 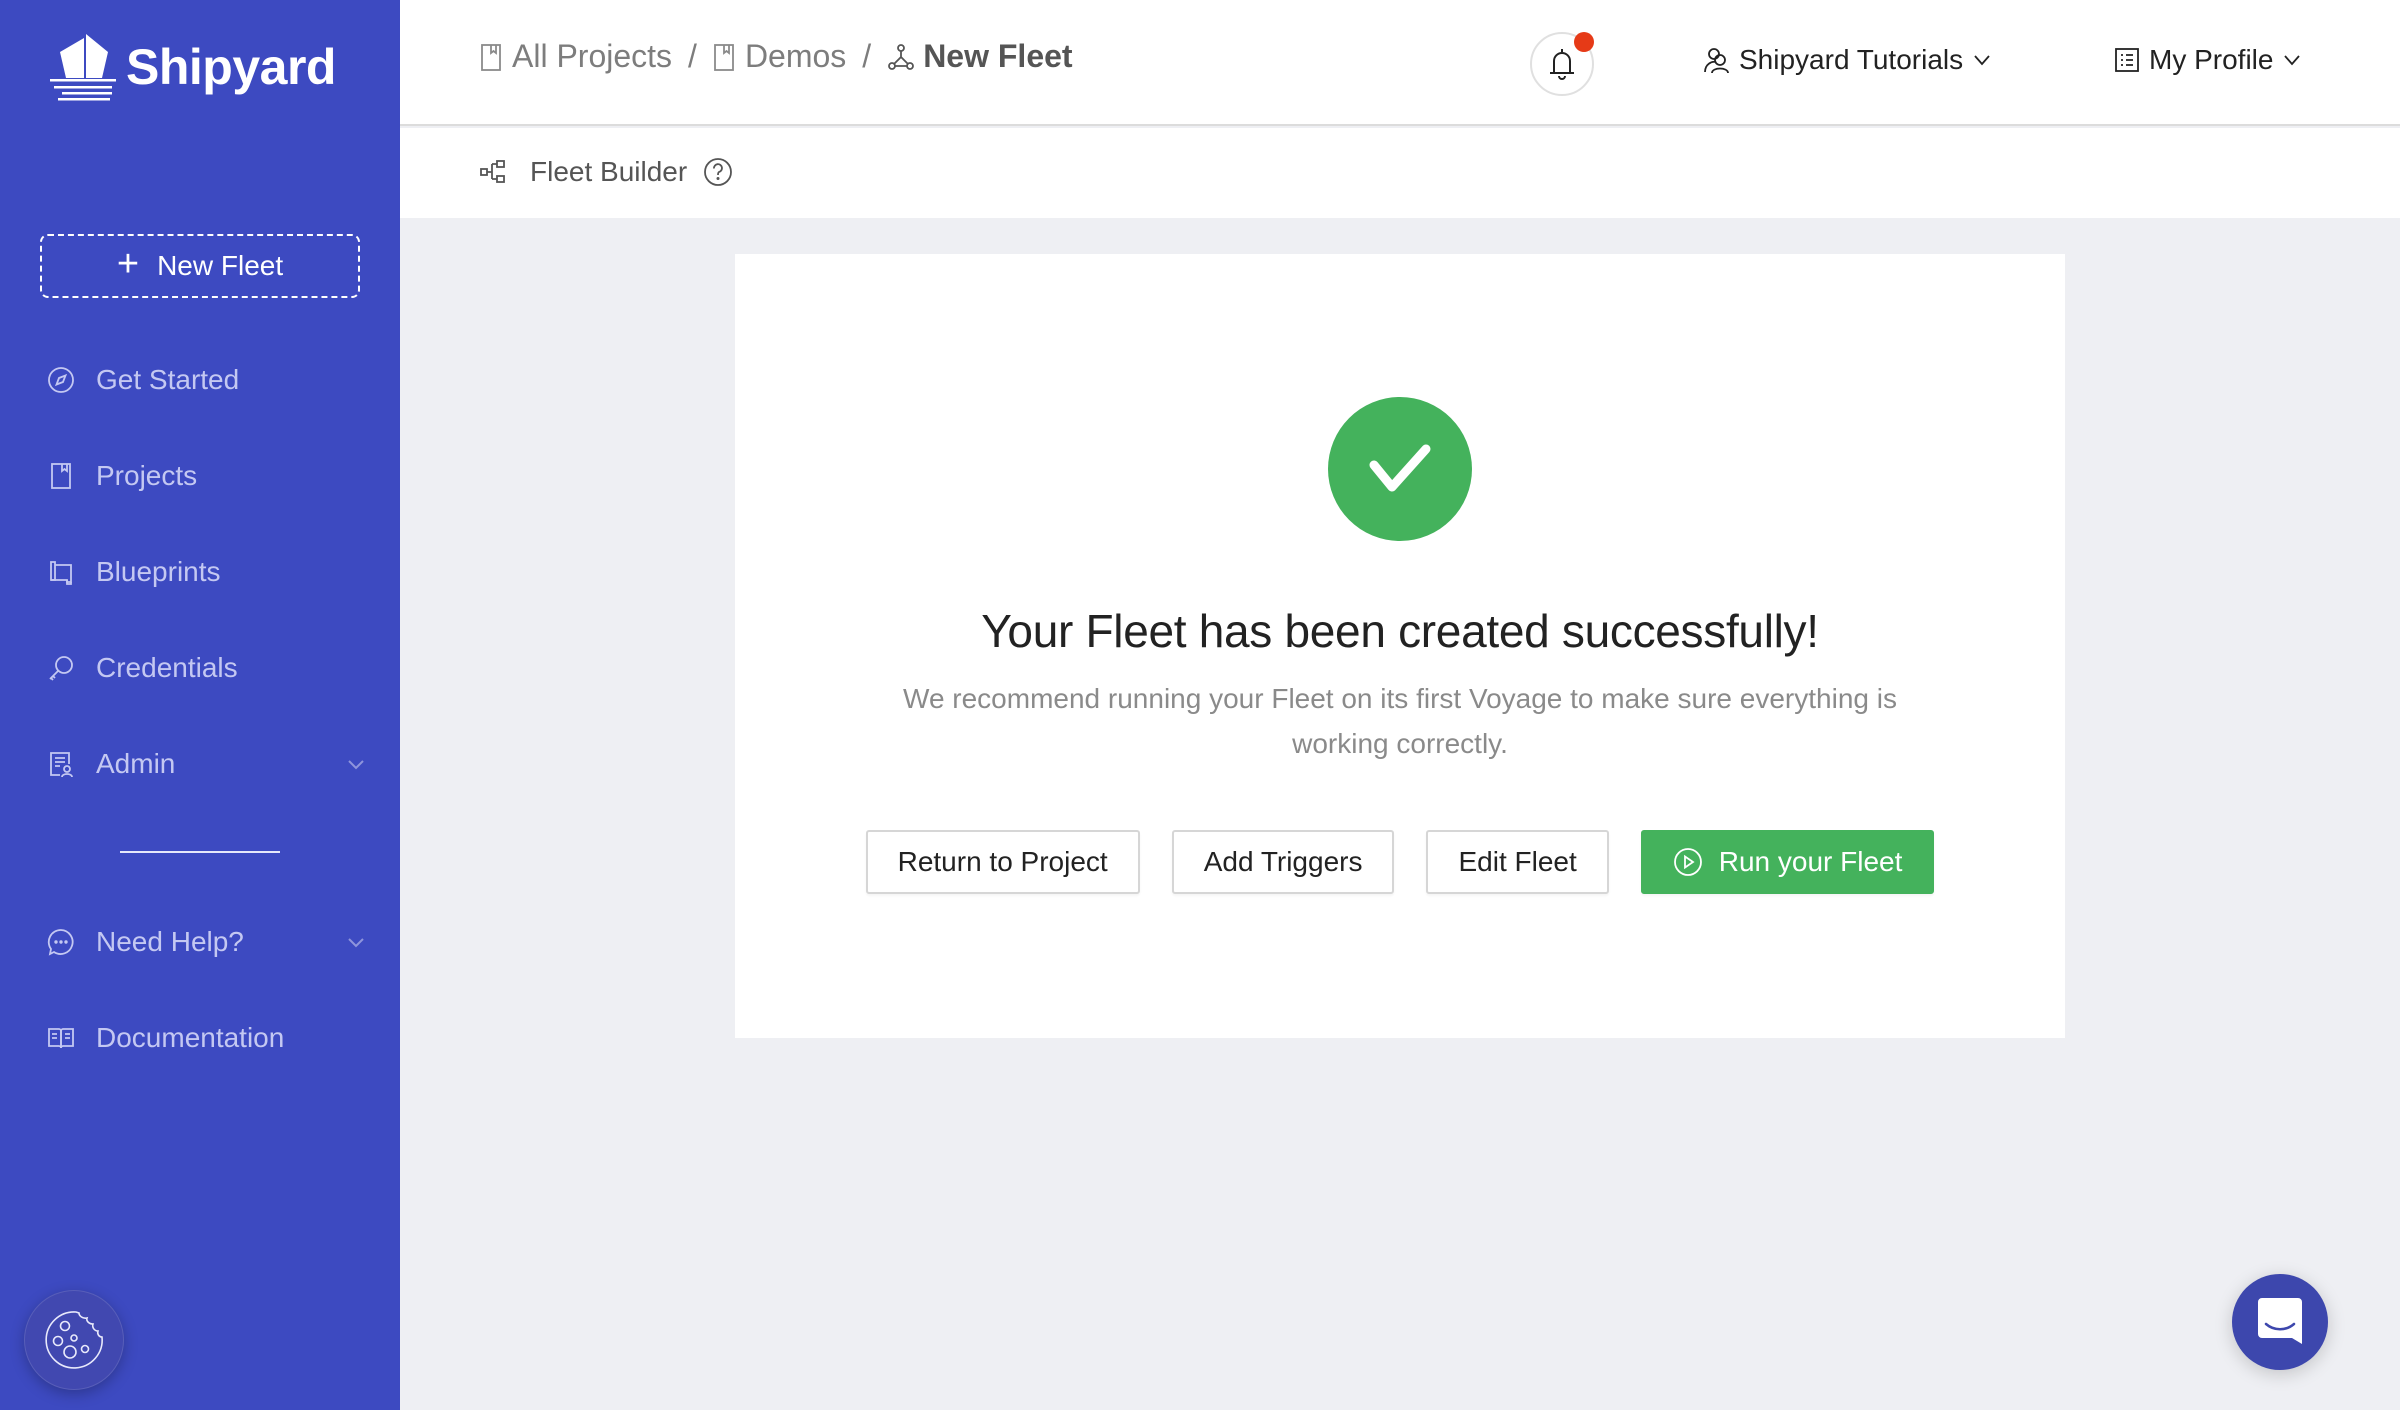 What do you see at coordinates (998, 56) in the screenshot?
I see `breadcrumb-label: New Fleet` at bounding box center [998, 56].